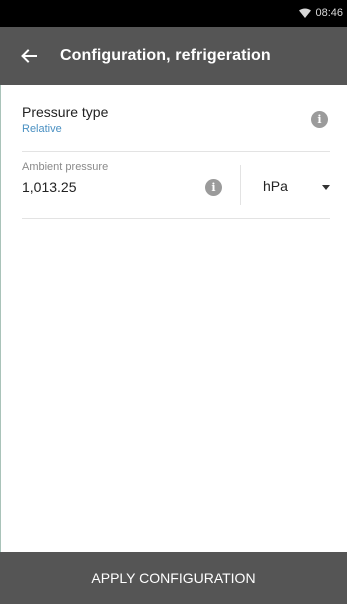 This screenshot has width=347, height=604. What do you see at coordinates (329, 13) in the screenshot?
I see `status-time: 08:46` at bounding box center [329, 13].